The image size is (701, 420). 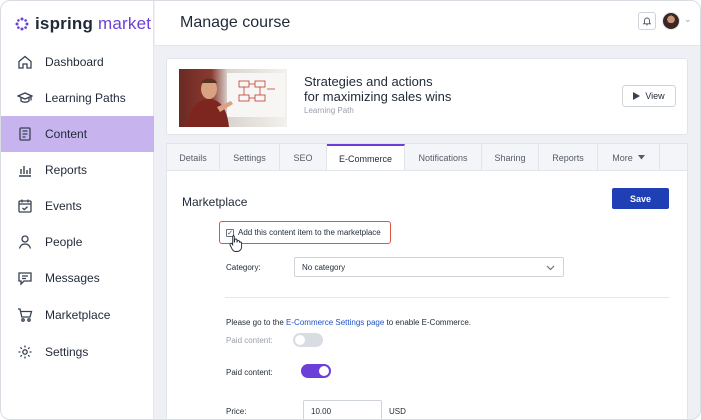 I want to click on hand-cursor-icon, so click(x=236, y=243).